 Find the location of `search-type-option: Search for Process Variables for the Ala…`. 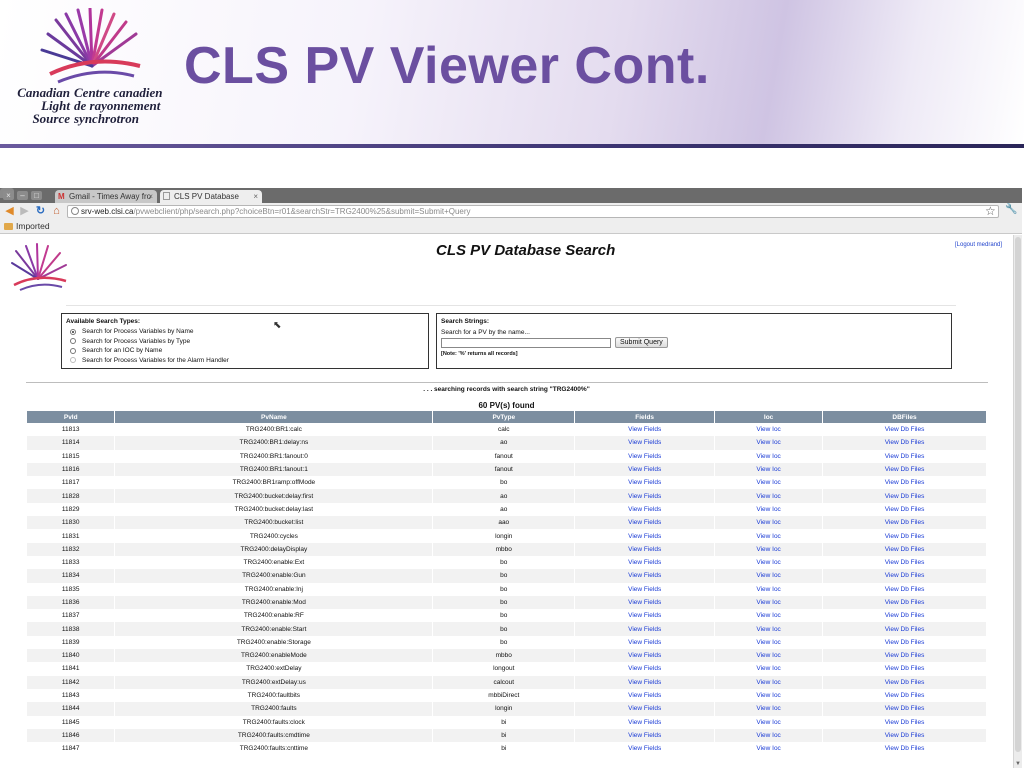

search-type-option: Search for Process Variables for the Ala… is located at coordinates (245, 361).